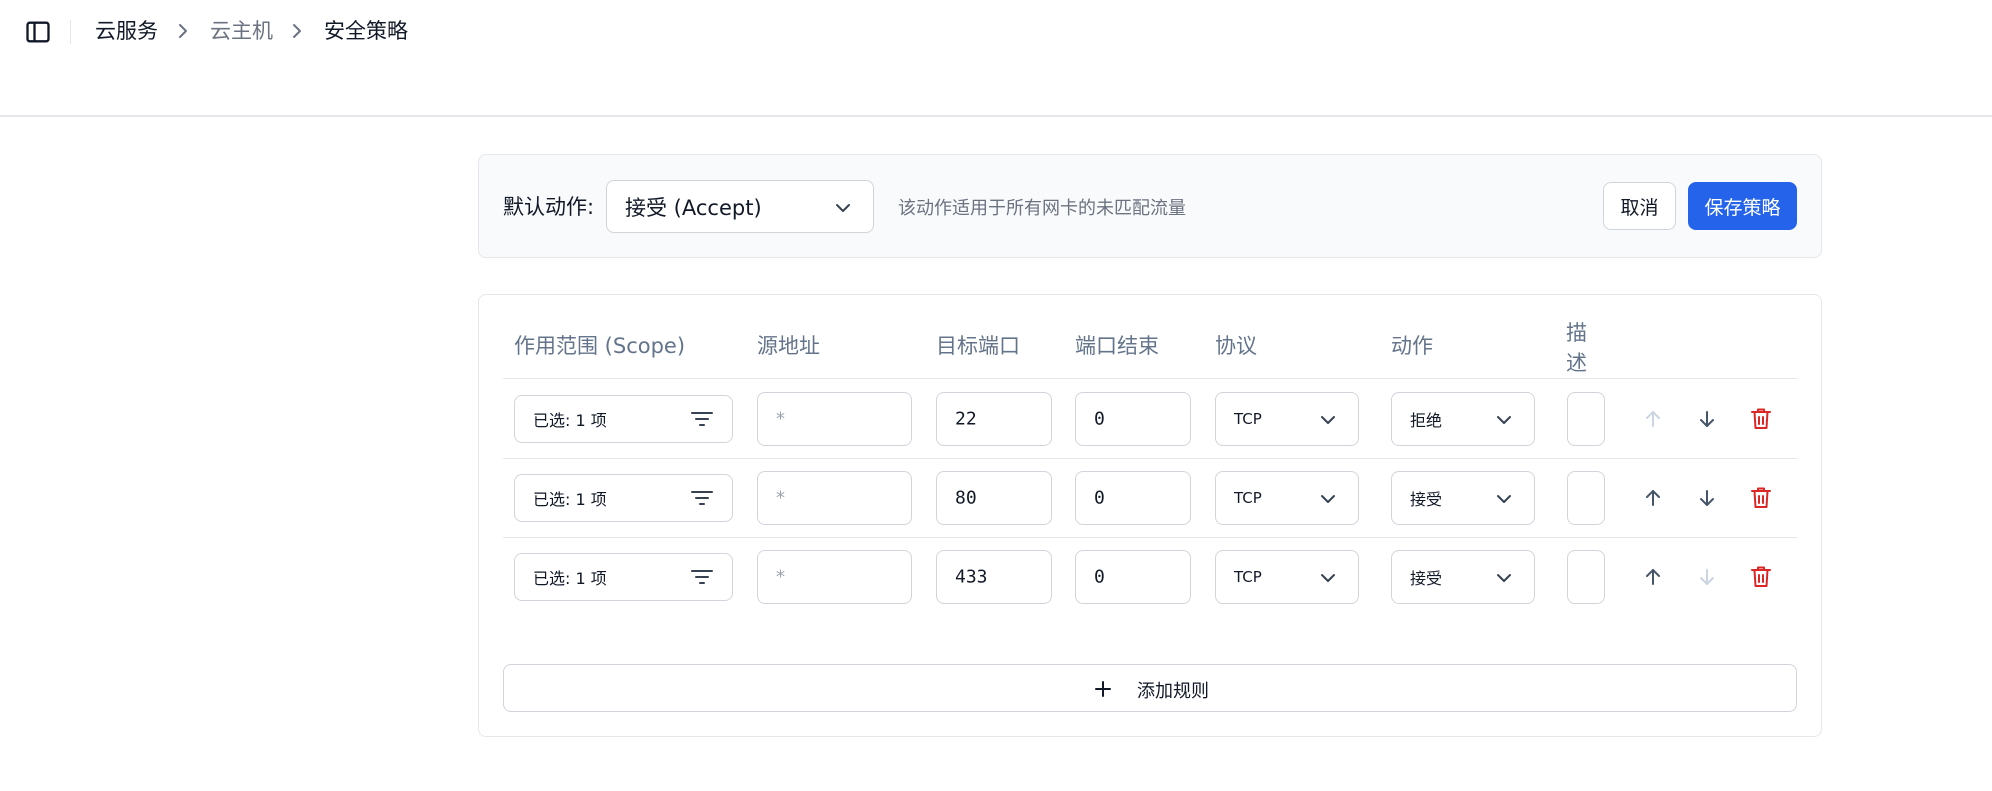 The width and height of the screenshot is (1992, 791). Describe the element at coordinates (1426, 420) in the screenshot. I see `action-value: 拒绝` at that location.